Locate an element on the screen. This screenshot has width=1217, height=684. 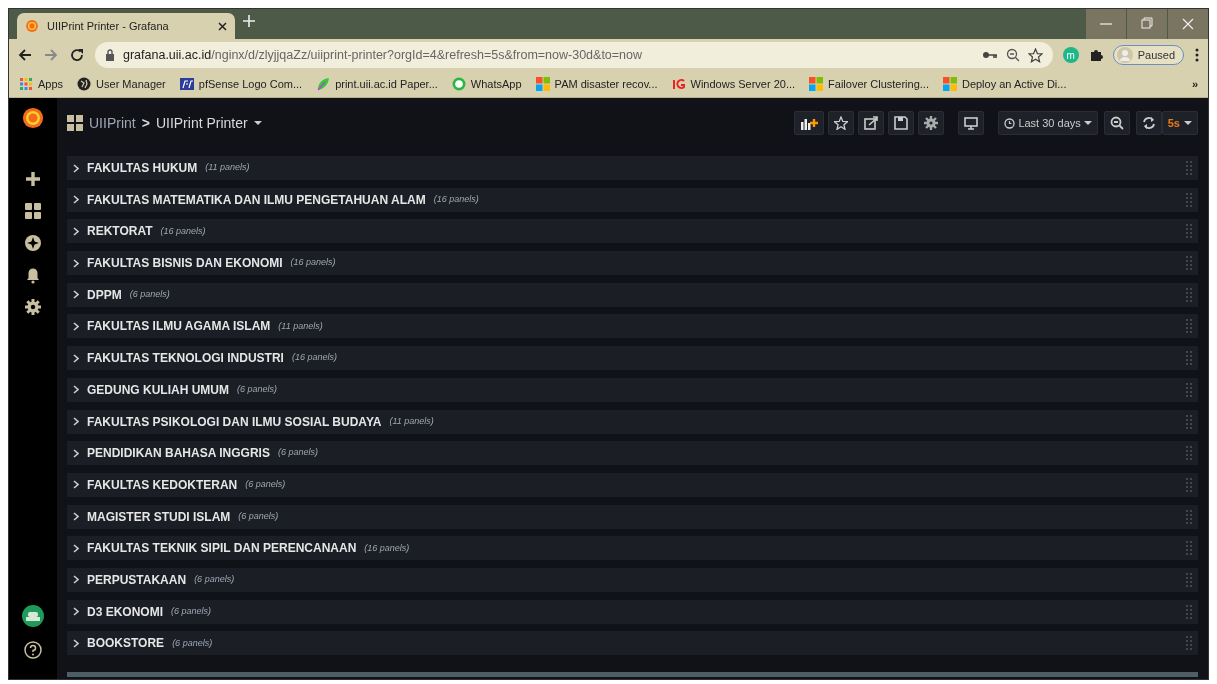
row-title: PENDIDIKAN BAHASA INGGRIS is located at coordinates (178, 454).